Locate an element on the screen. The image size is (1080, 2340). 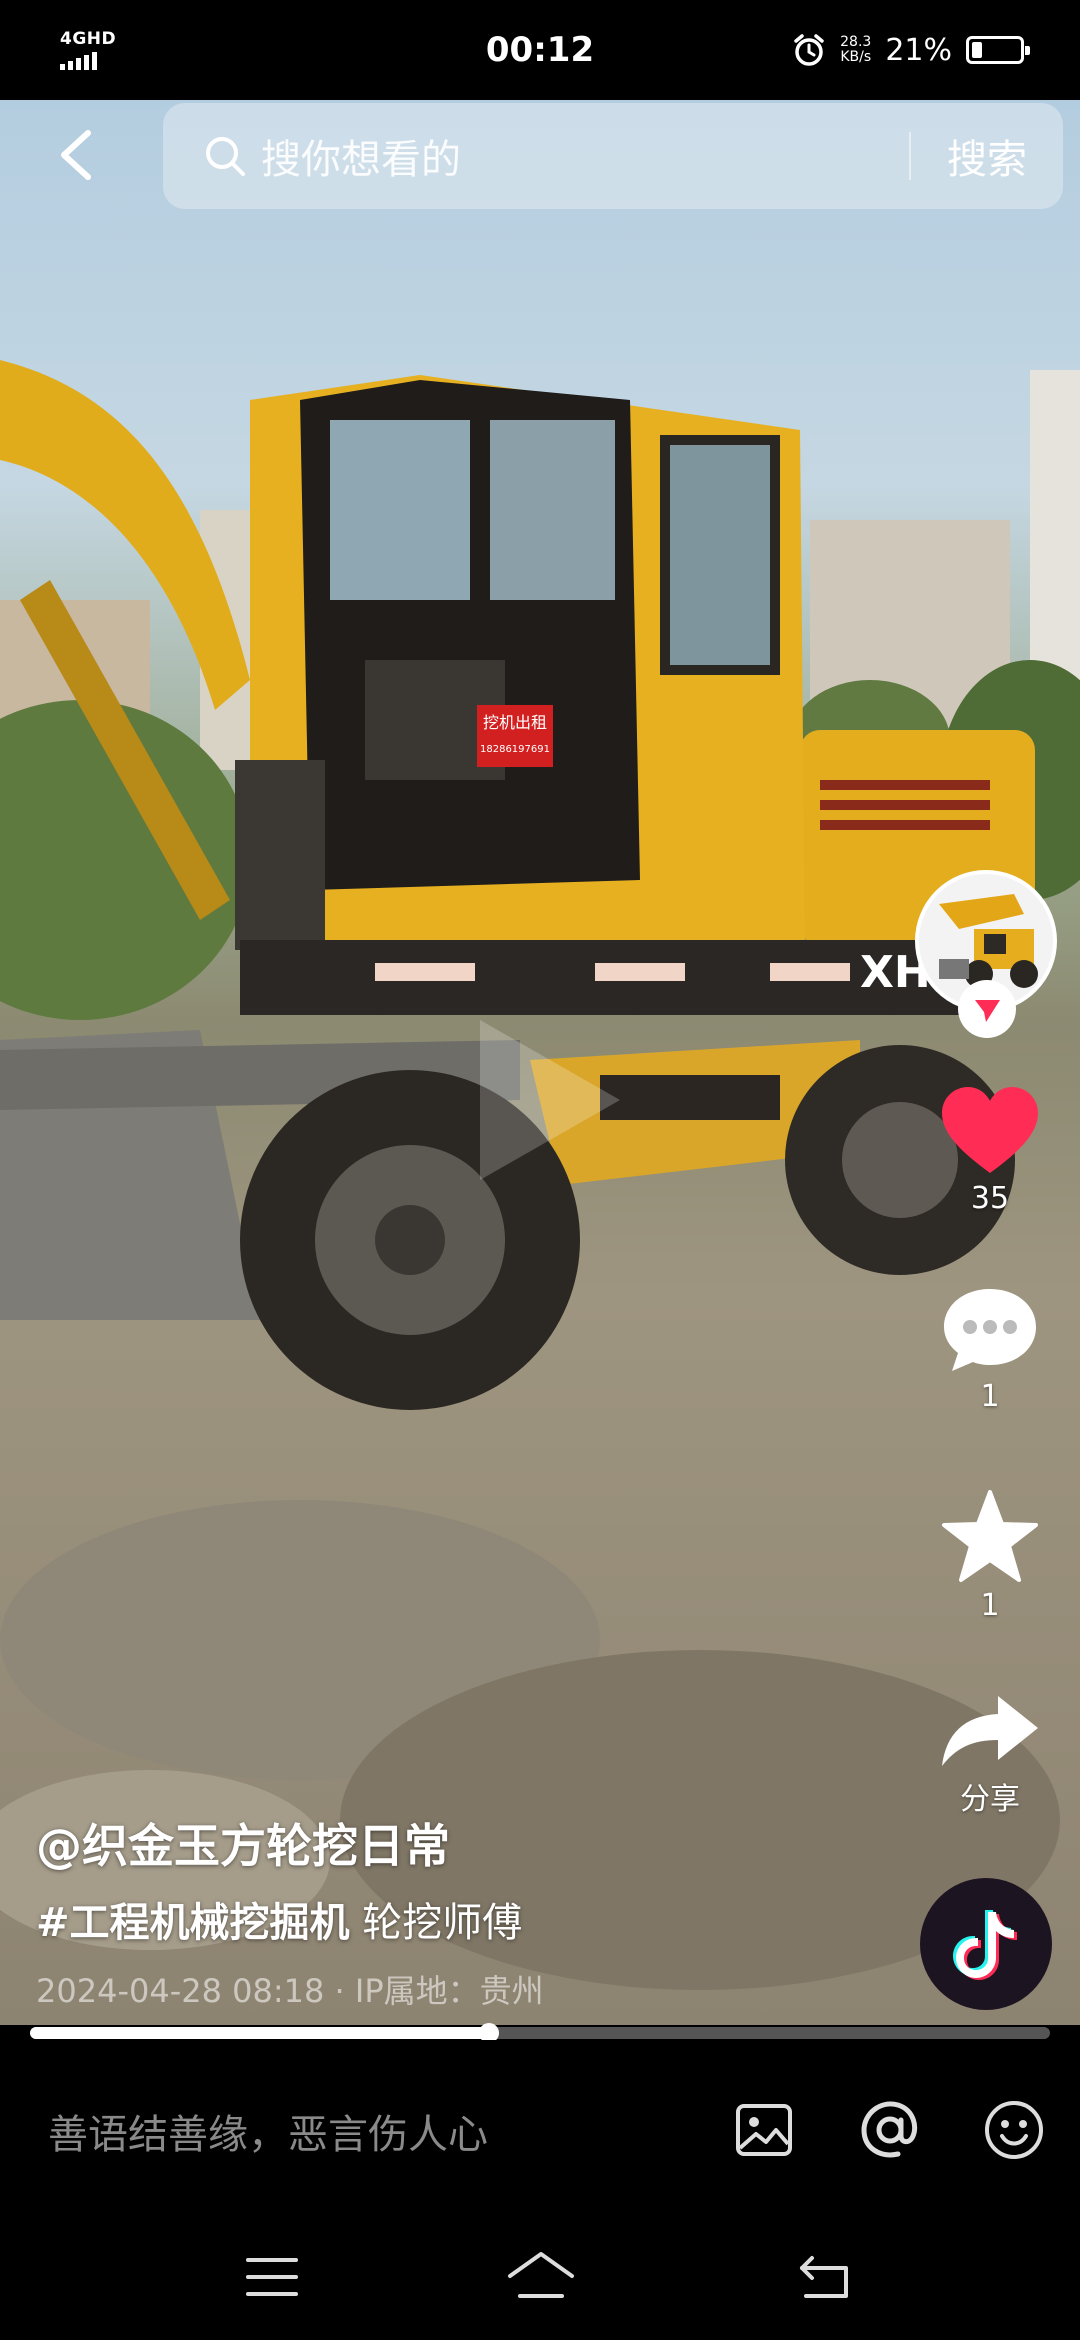
emoji-icon is located at coordinates (1014, 2130).